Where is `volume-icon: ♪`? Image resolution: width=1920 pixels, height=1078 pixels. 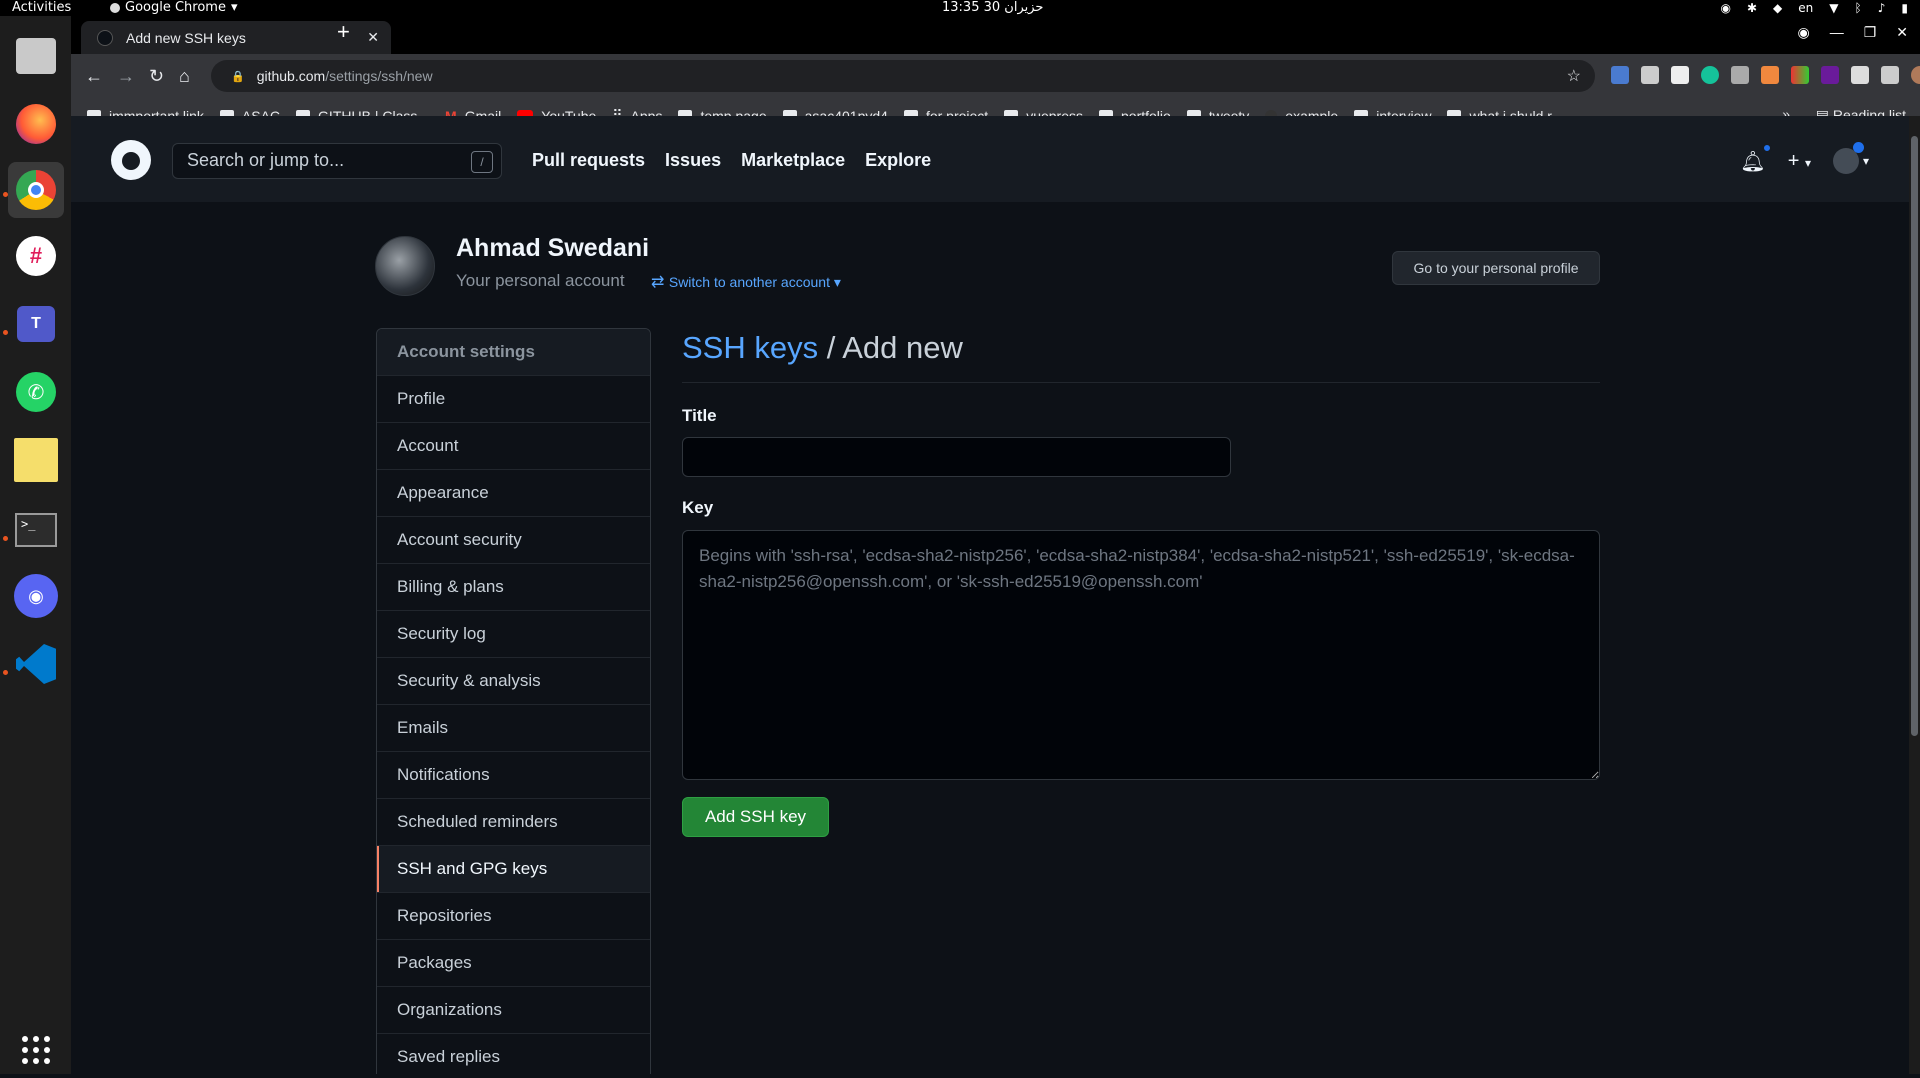
volume-icon: ♪ is located at coordinates (1881, 8).